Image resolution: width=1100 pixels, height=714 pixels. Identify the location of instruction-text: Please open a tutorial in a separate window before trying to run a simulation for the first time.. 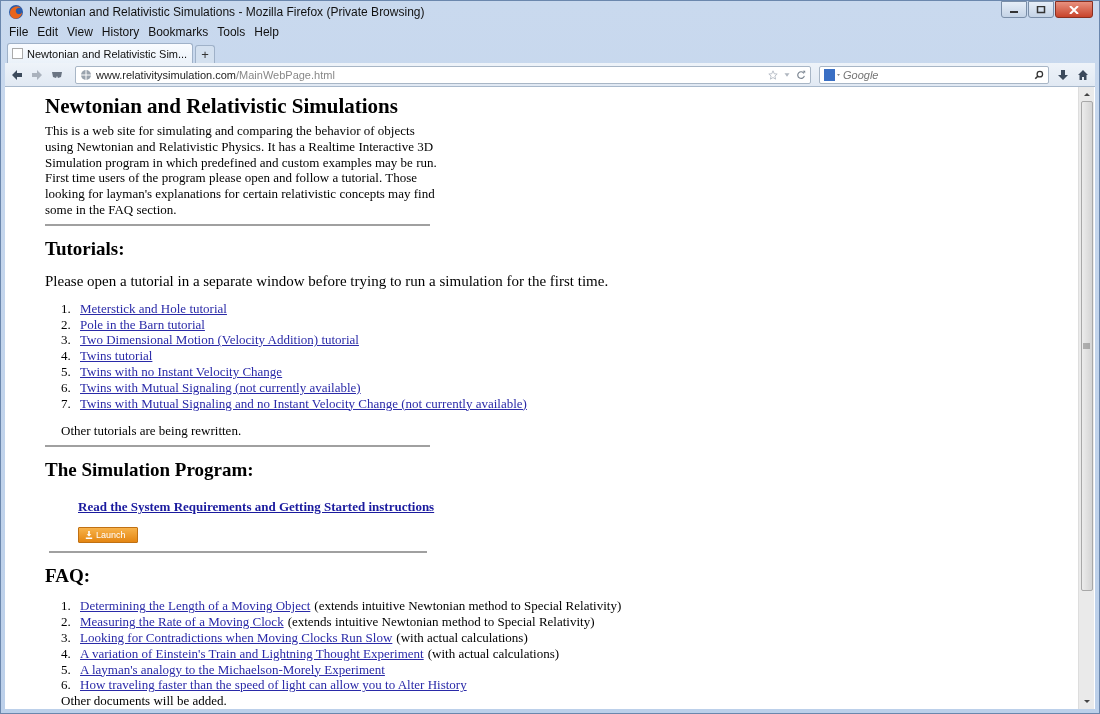
(327, 281).